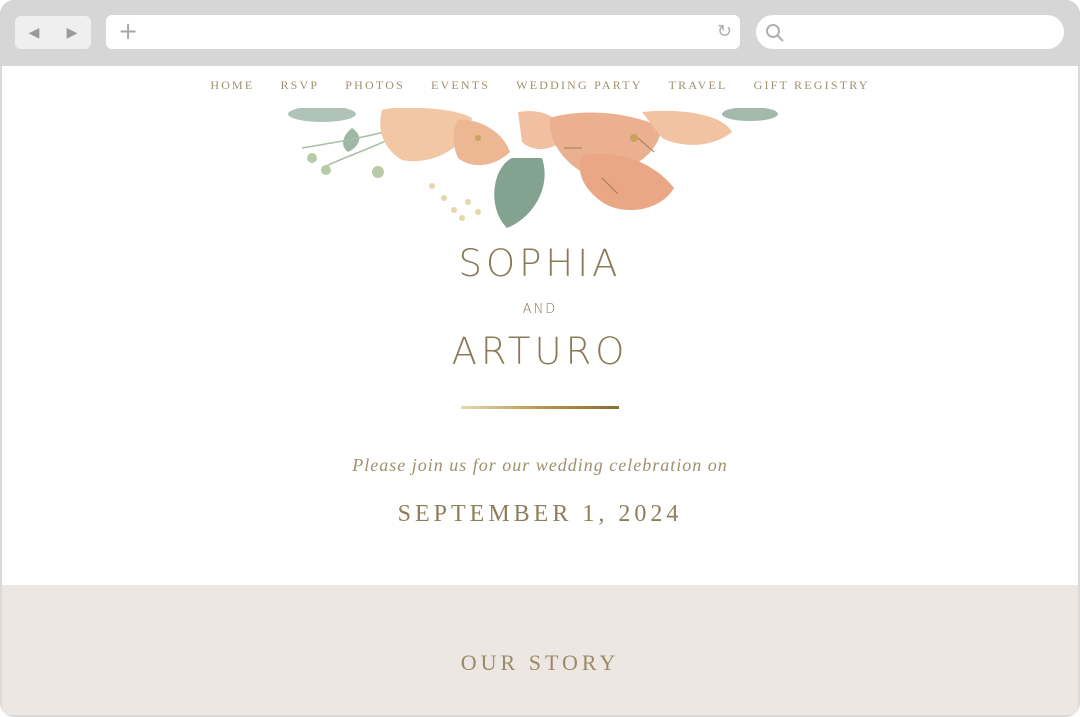  What do you see at coordinates (540, 407) in the screenshot?
I see `gold-divider` at bounding box center [540, 407].